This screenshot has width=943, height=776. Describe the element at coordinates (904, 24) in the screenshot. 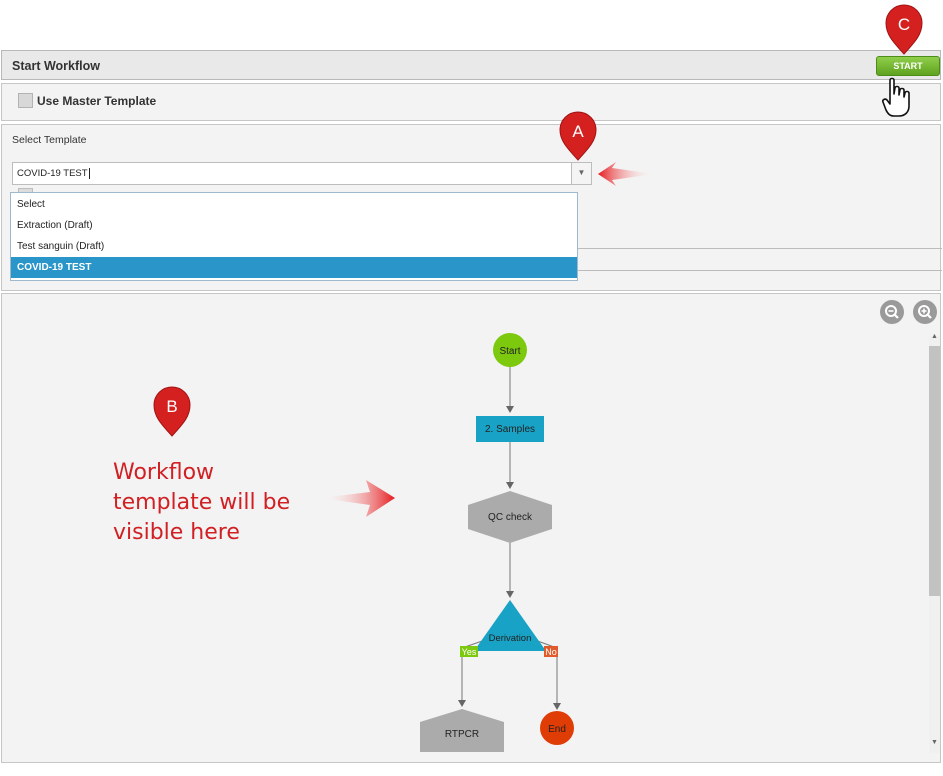

I see `svg-text: C` at that location.